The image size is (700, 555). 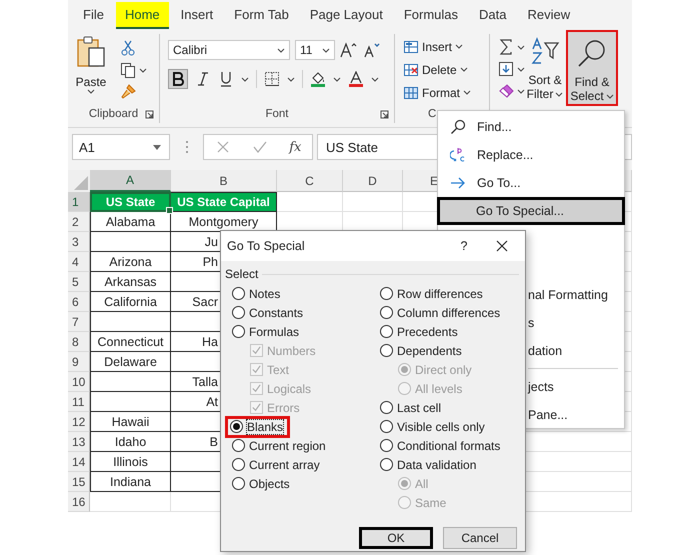 I want to click on scissors-icon, so click(x=128, y=48).